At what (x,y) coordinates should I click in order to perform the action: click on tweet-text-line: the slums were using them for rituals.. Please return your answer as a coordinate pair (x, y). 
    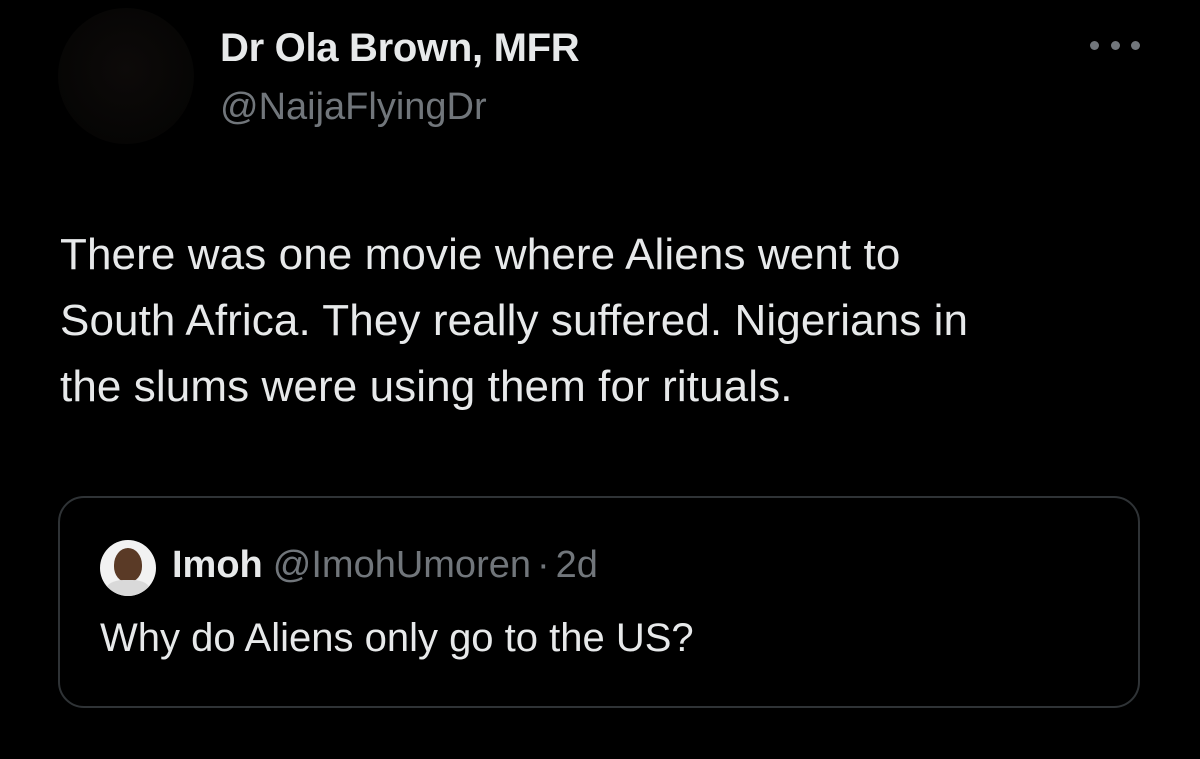
    Looking at the image, I should click on (426, 386).